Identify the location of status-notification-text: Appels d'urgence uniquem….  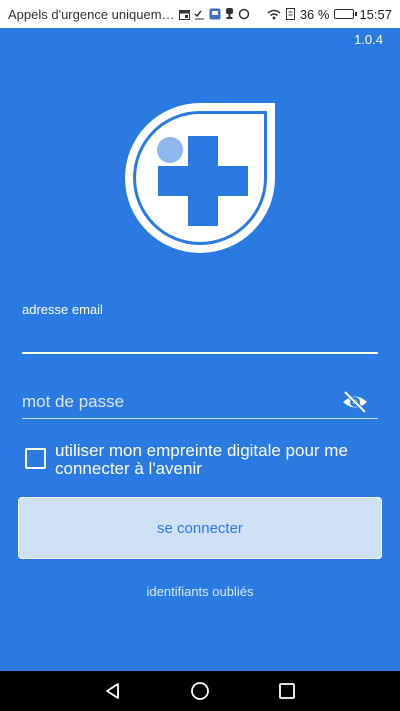
(90, 14).